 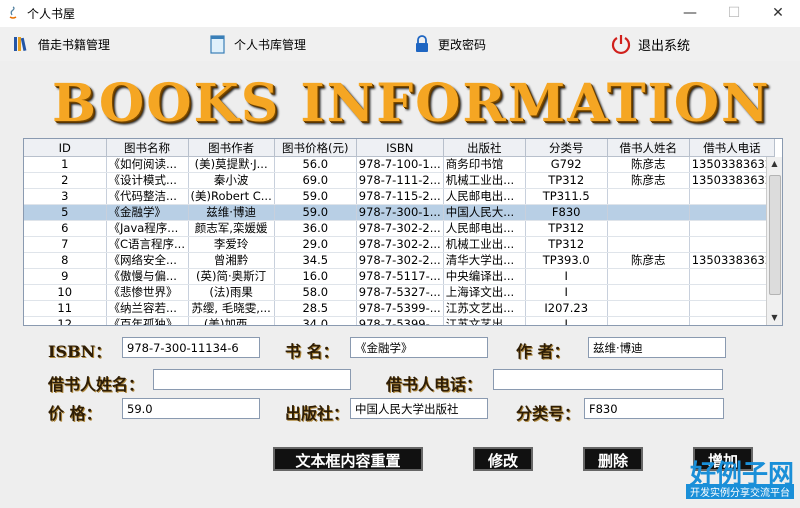 What do you see at coordinates (566, 148) in the screenshot?
I see `column-header: 分类号` at bounding box center [566, 148].